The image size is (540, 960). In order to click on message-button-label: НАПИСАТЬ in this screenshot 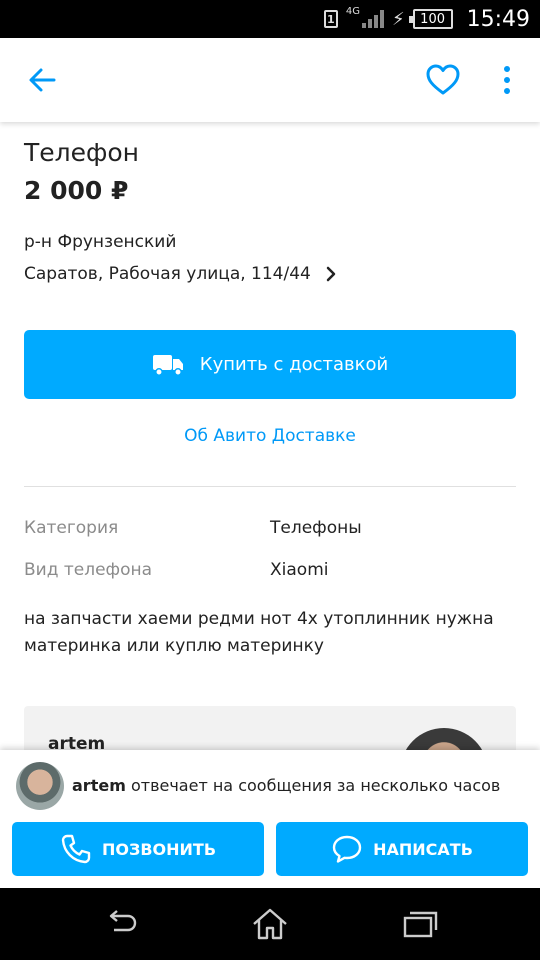, I will do `click(423, 849)`.